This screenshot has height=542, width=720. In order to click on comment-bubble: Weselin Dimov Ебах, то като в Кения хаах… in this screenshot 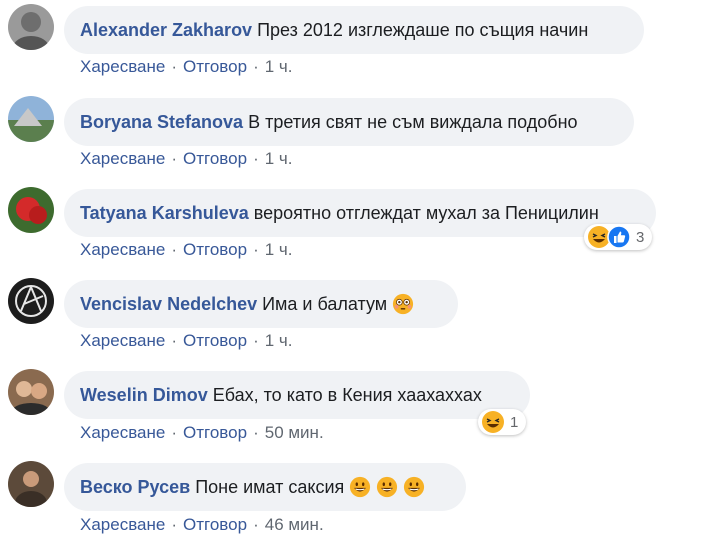, I will do `click(297, 395)`.